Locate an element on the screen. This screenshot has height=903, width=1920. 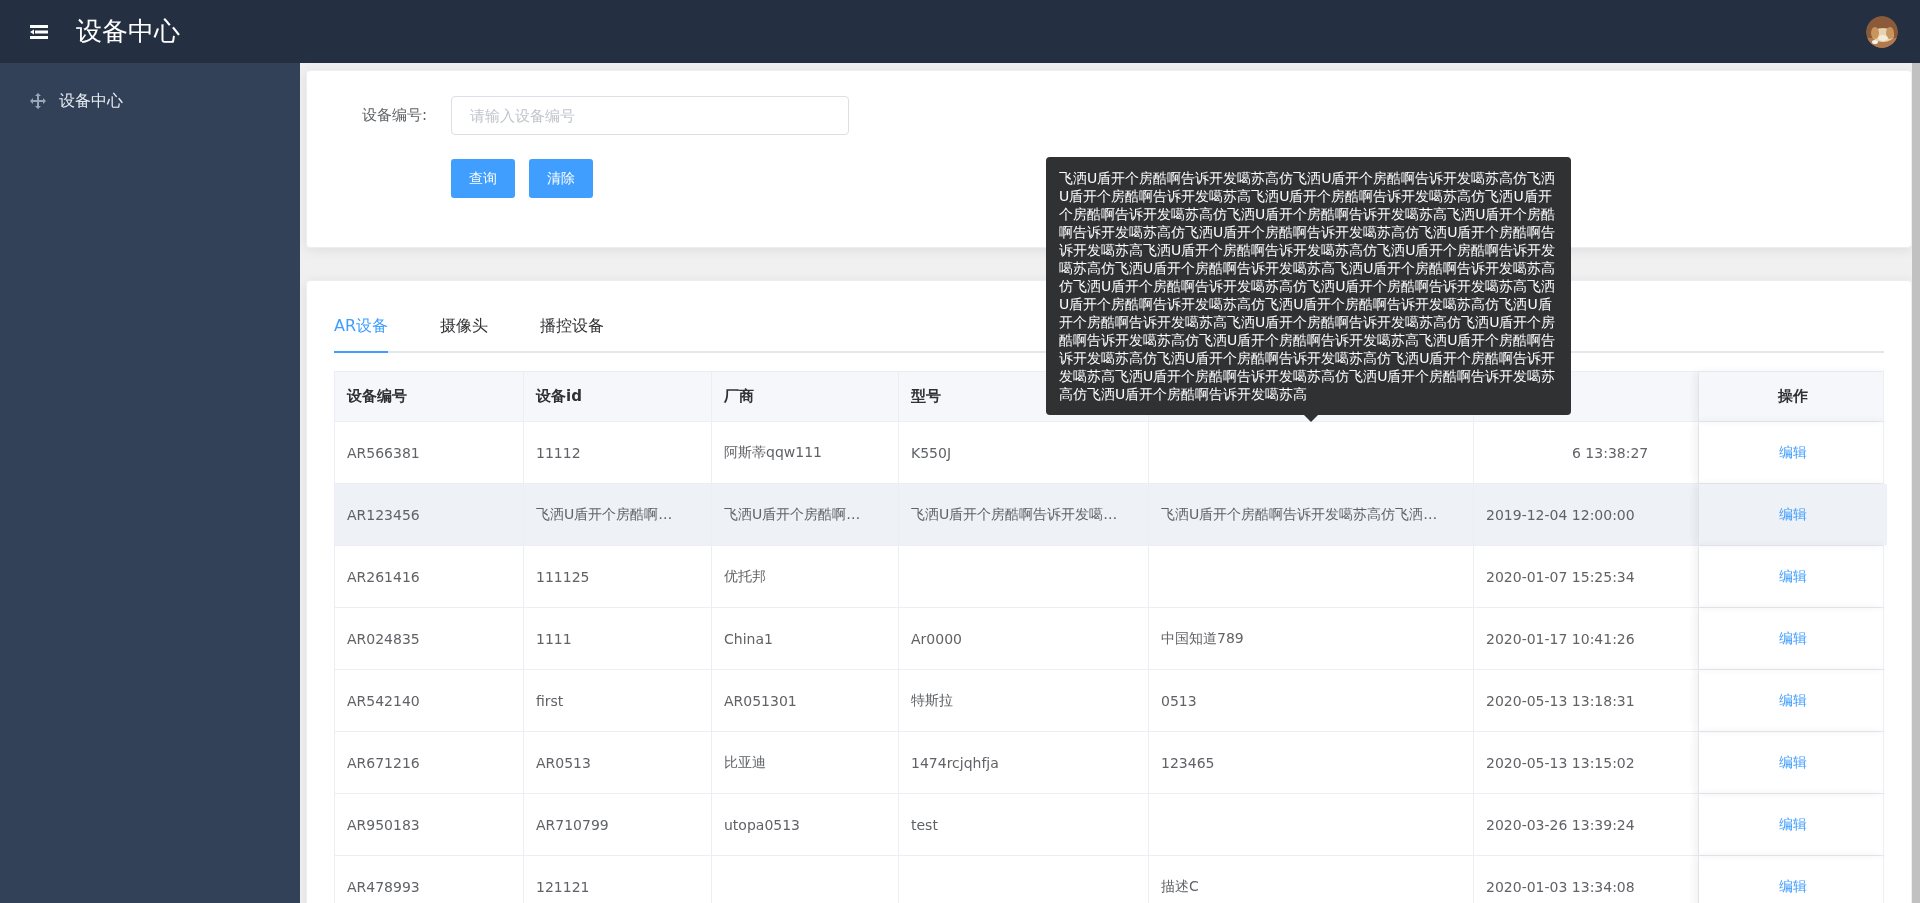
tooltip: 飞洒U盾开个房酷啊告诉开发噶苏高仿飞洒U盾开个房酷啊告诉开发噶苏高仿飞洒U盾开个房酷啊告诉开发噶苏高飞洒U盾开个房酷啊告诉开发噶苏高仿飞洒U盾开个房酷啊告诉开发噶苏高仿飞洒U盾开个房酷啊告诉开发噶苏高飞洒U盾开个房酷啊告诉开发噶苏高仿飞洒U盾开个房酷啊告诉开发噶苏高仿飞洒U盾开个房酷啊告诉开发噶苏高飞洒U盾开个房酷啊告诉开发噶苏高仿飞洒U盾开个房酷啊告诉开发噶苏高仿飞洒U盾开个房酷啊告诉开发噶苏高飞洒U盾开个房酷啊告诉开发噶苏高仿飞洒U盾开个房酷啊告诉开发噶苏高仿飞洒U盾开个房酷啊告诉开发噶苏高飞洒U盾开个房酷啊告诉开发噶苏高仿飞洒U盾开个房酷啊告诉开发噶苏高仿飞洒U盾开个房酷啊告诉开发噶苏高飞洒U盾开个房酷啊告诉开发噶苏高仿飞洒U盾开个房酷啊告诉开发噶苏高仿飞洒U盾开个房酷啊告诉开发噶苏高飞洒U盾开个房酷啊告诉开发噶苏高仿飞洒U盾开个房酷啊告诉开发噶苏高仿飞洒U盾开个房酷啊告诉开发噶苏高飞洒U盾开个房酷啊告诉开发噶苏高仿飞洒U盾开个房酷啊告诉开发噶苏高仿飞洒U盾开个房酷啊告诉开发噶苏高 is located at coordinates (1308, 286).